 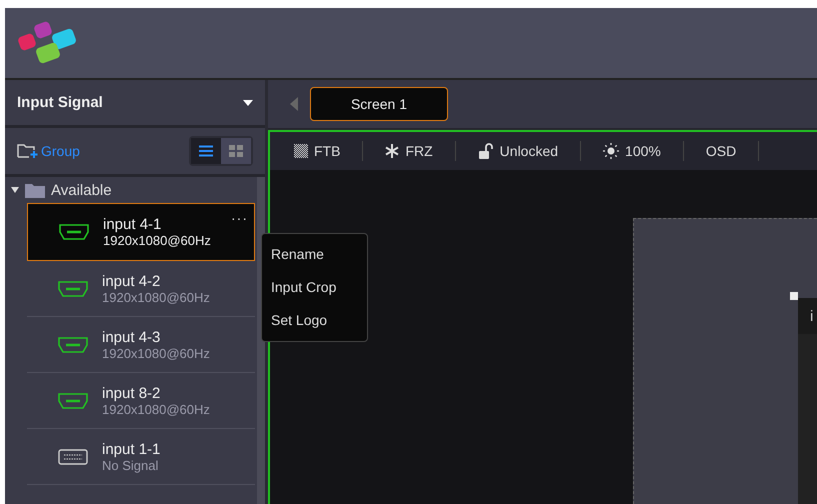 What do you see at coordinates (486, 151) in the screenshot?
I see `unlocked-padlock-icon` at bounding box center [486, 151].